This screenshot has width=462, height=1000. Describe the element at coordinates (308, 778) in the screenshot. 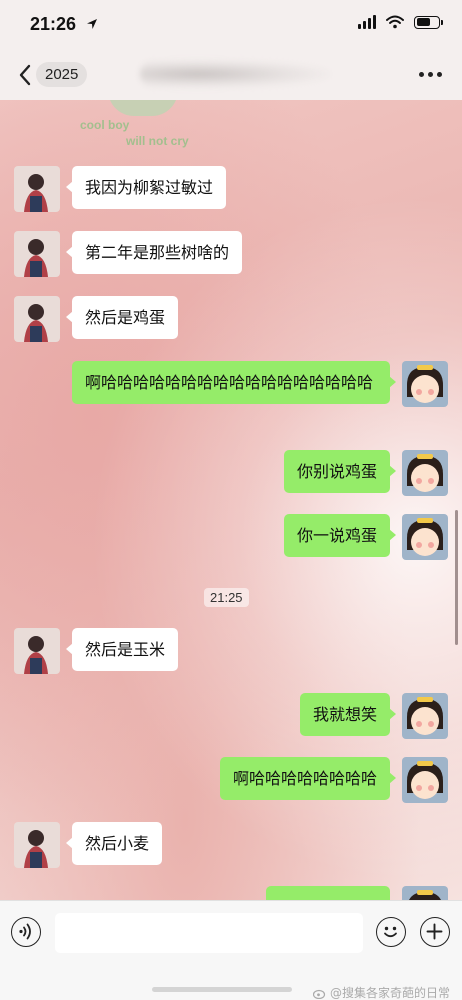

I see `message-bubble: 啊哈哈哈哈哈哈哈哈` at that location.